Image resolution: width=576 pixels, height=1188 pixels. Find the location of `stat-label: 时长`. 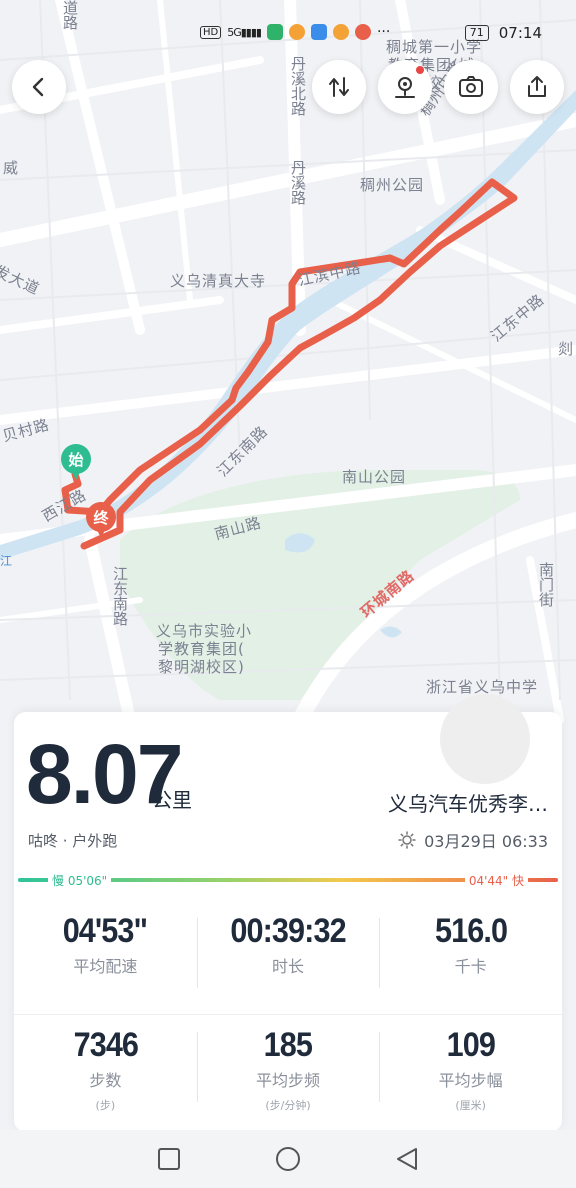

stat-label: 时长 is located at coordinates (288, 966).